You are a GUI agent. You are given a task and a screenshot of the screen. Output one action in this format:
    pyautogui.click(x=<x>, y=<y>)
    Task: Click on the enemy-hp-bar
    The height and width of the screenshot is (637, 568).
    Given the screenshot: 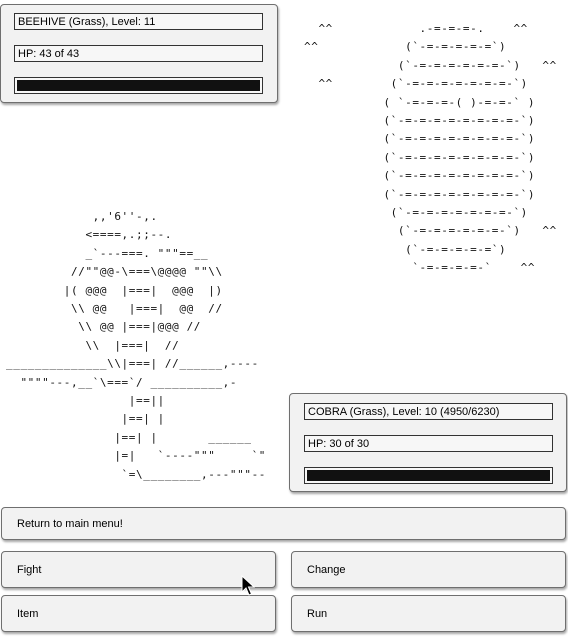 What is the action you would take?
    pyautogui.click(x=428, y=475)
    